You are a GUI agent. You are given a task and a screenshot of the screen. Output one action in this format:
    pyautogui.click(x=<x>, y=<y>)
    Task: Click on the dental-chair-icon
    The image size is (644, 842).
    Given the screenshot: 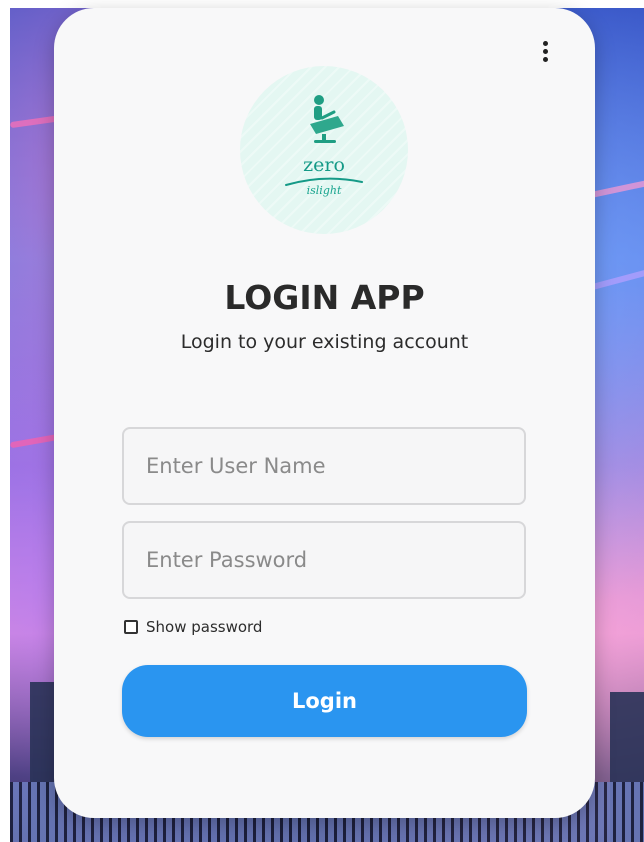 What is the action you would take?
    pyautogui.click(x=327, y=119)
    